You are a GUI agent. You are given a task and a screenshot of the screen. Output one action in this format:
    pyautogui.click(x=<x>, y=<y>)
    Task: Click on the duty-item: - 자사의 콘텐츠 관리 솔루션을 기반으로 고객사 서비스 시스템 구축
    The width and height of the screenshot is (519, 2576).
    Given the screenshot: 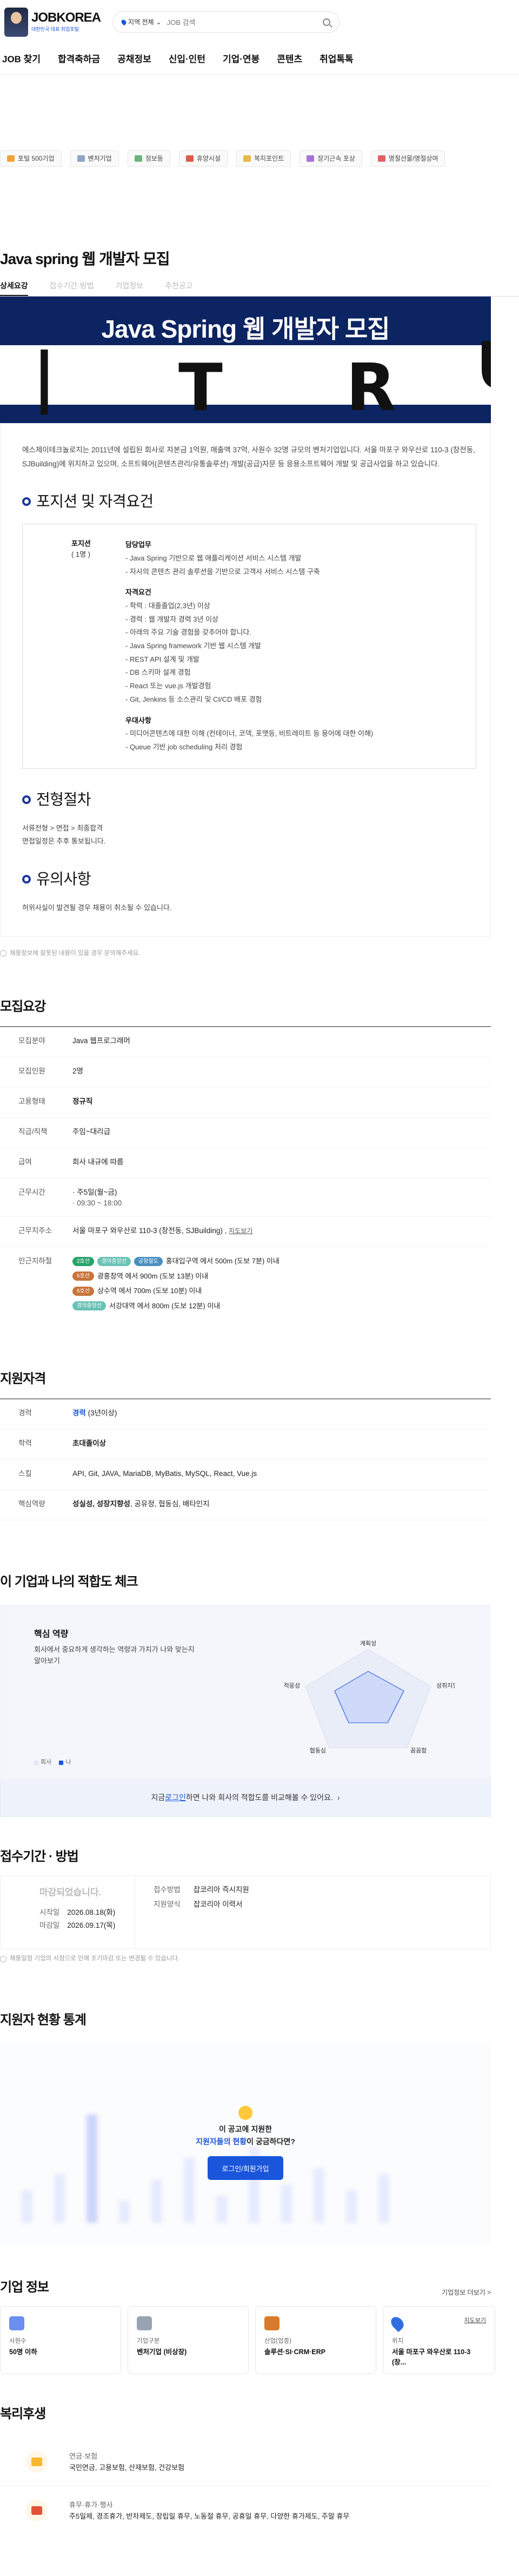 What is the action you would take?
    pyautogui.click(x=223, y=571)
    